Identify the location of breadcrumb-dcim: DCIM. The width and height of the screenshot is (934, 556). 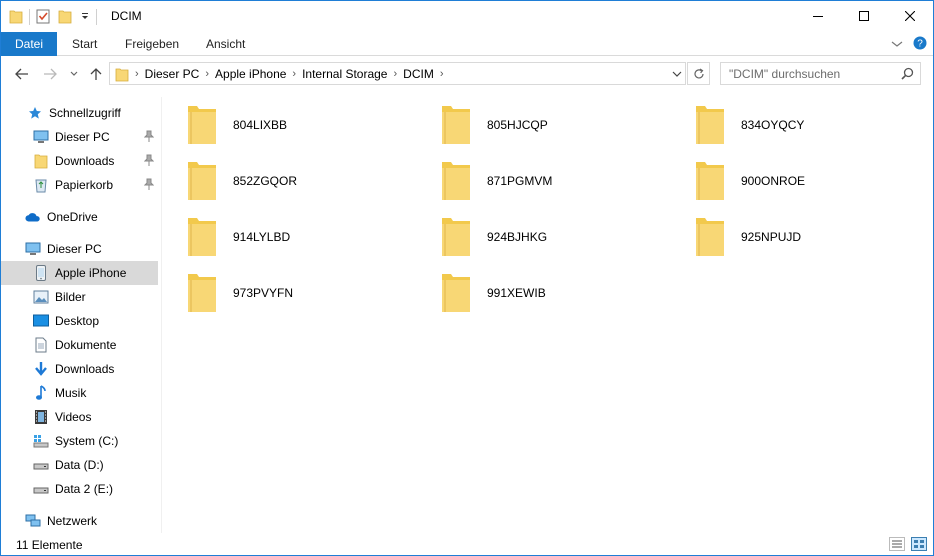
(418, 74).